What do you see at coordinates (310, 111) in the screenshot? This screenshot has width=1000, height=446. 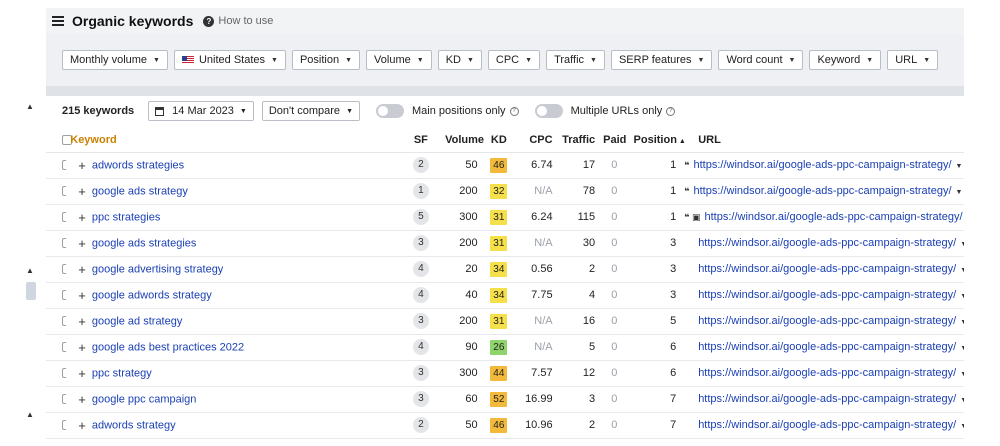 I see `compare-dropdown: Don't compare ▼` at bounding box center [310, 111].